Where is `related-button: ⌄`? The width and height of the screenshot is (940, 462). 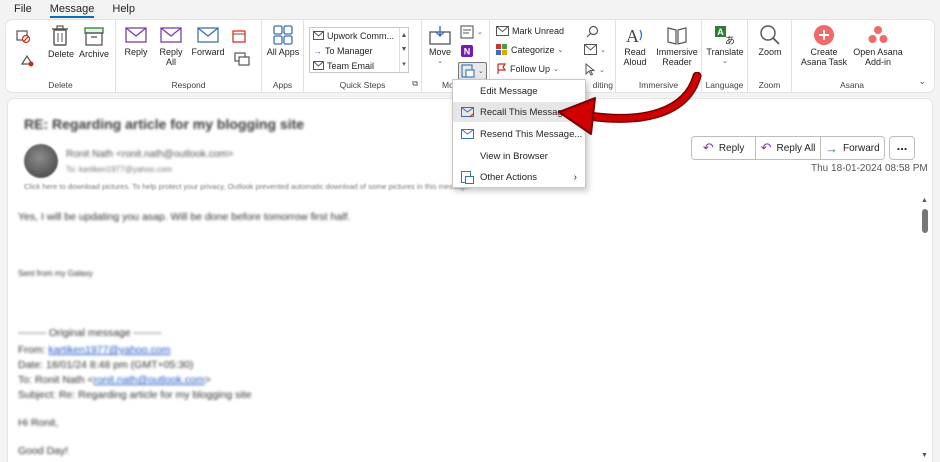 related-button: ⌄ is located at coordinates (595, 49).